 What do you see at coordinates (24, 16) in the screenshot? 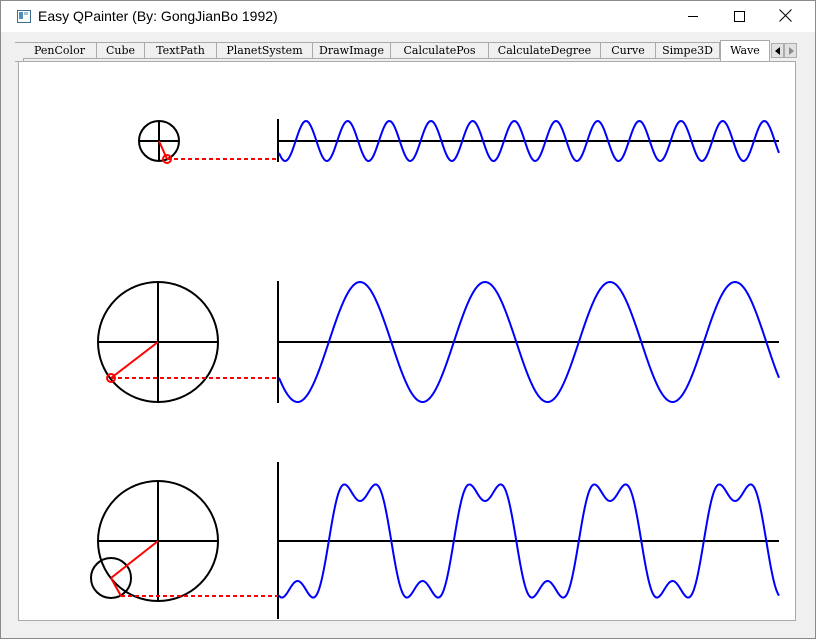
I see `app-window-icon` at bounding box center [24, 16].